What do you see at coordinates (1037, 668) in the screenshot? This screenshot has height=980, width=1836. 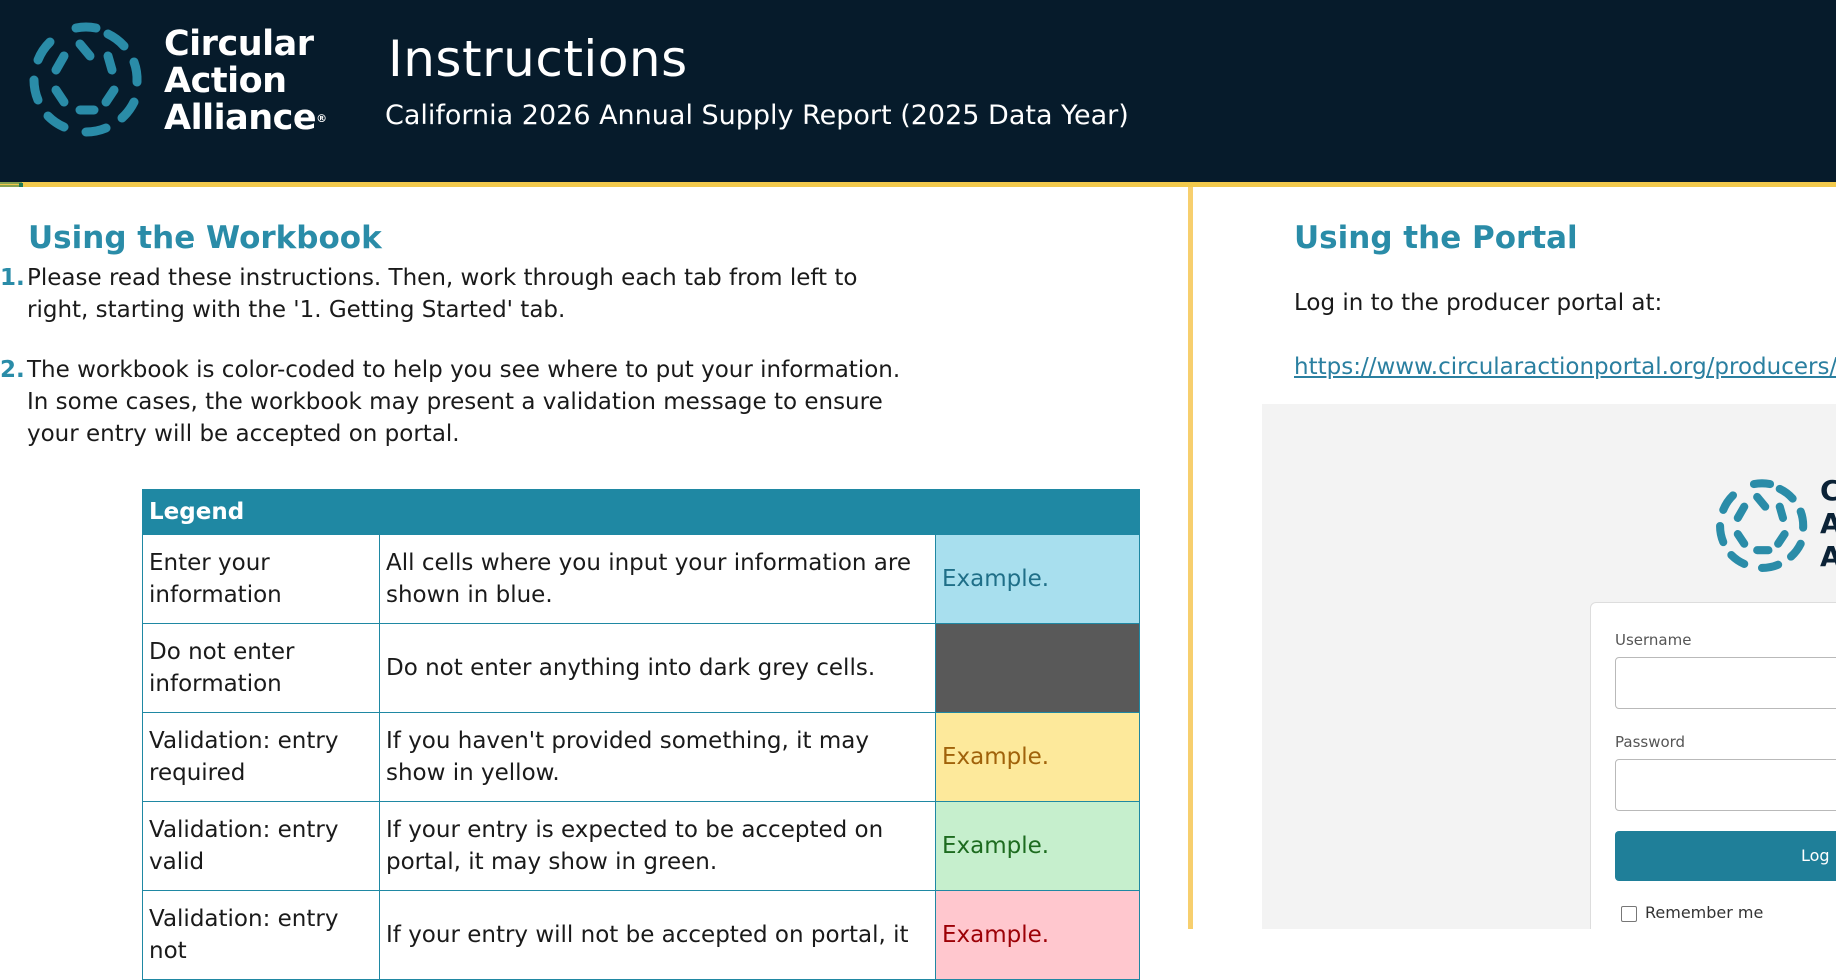 I see `legend-swatch` at bounding box center [1037, 668].